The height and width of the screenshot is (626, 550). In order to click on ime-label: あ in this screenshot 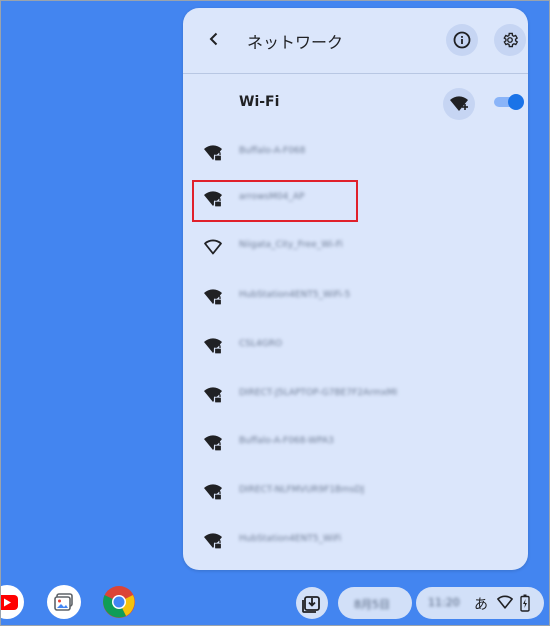, I will do `click(481, 605)`.